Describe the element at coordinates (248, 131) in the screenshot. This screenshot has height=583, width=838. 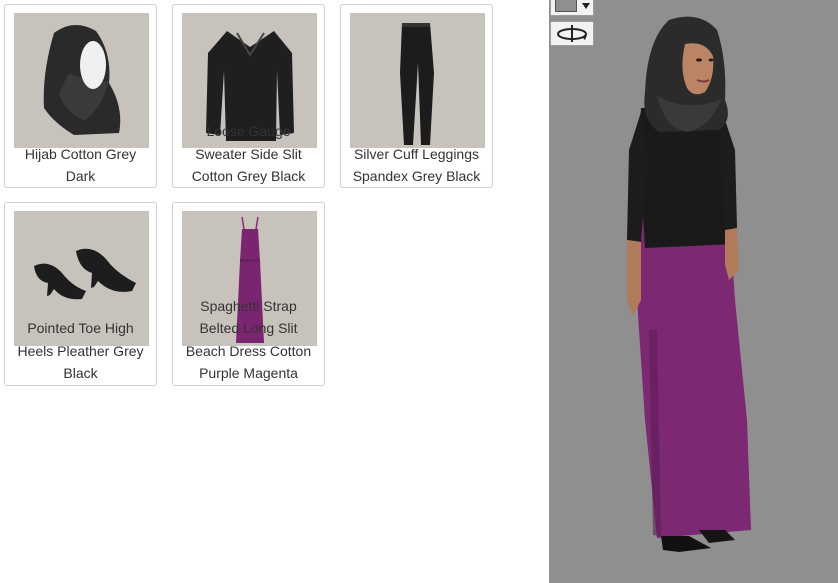
I see `item-name-line: Loose Gauge` at that location.